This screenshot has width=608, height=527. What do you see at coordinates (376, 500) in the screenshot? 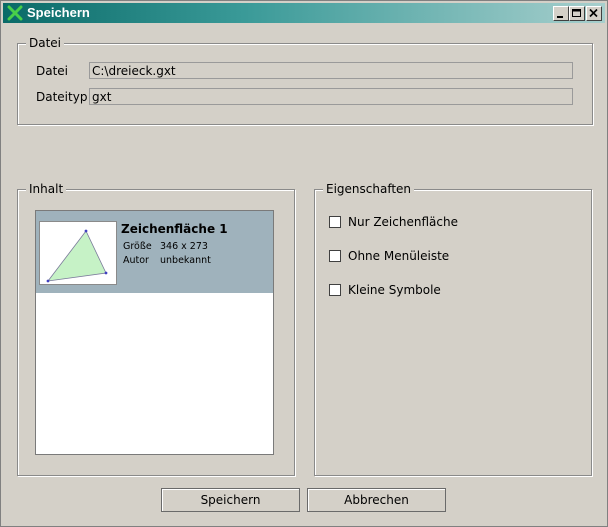
I see `cancel-button: Abbrechen` at bounding box center [376, 500].